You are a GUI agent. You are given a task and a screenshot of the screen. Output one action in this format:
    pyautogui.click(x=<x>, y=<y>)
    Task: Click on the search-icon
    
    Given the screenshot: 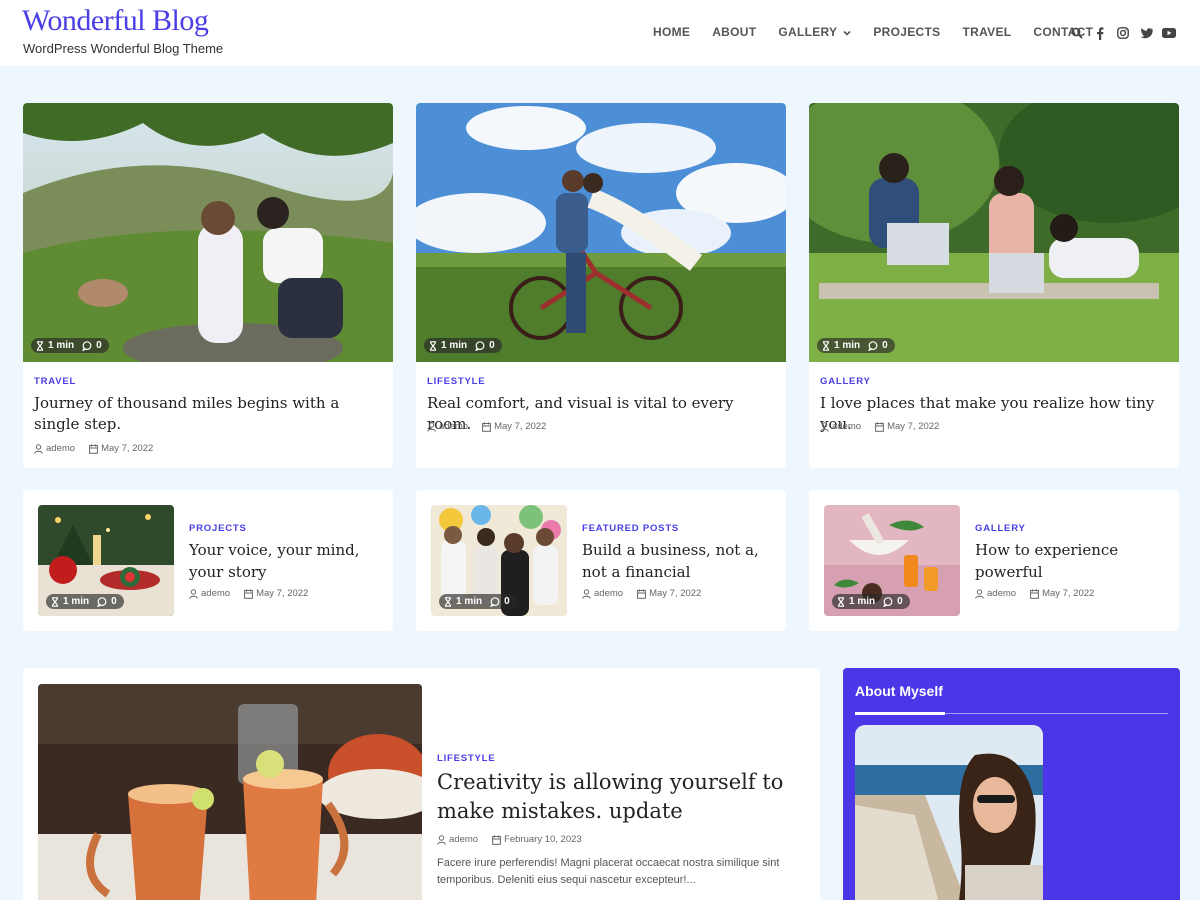 What is the action you would take?
    pyautogui.click(x=1077, y=33)
    